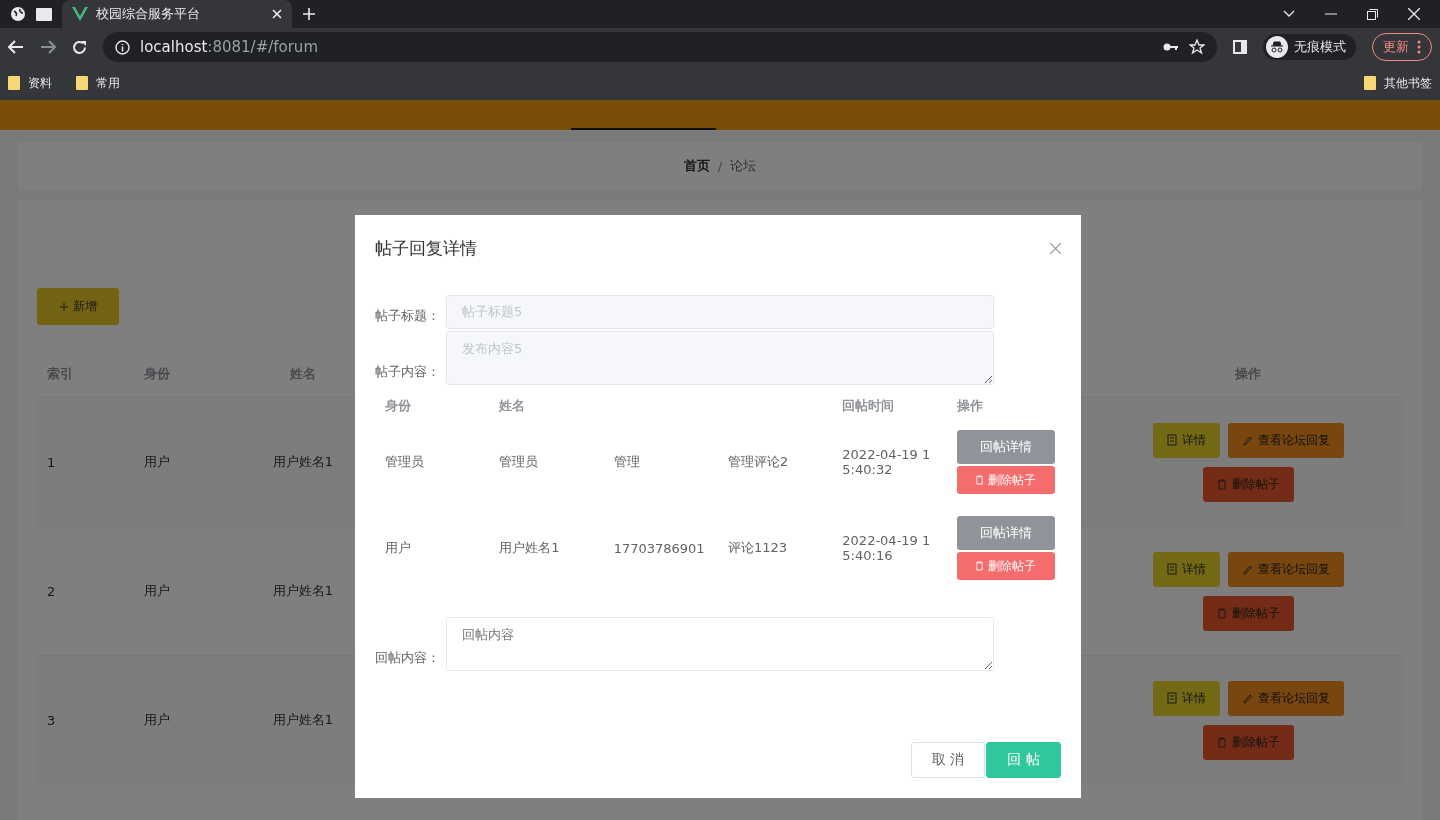 Image resolution: width=1440 pixels, height=820 pixels. Describe the element at coordinates (1171, 47) in the screenshot. I see `key-icon` at that location.